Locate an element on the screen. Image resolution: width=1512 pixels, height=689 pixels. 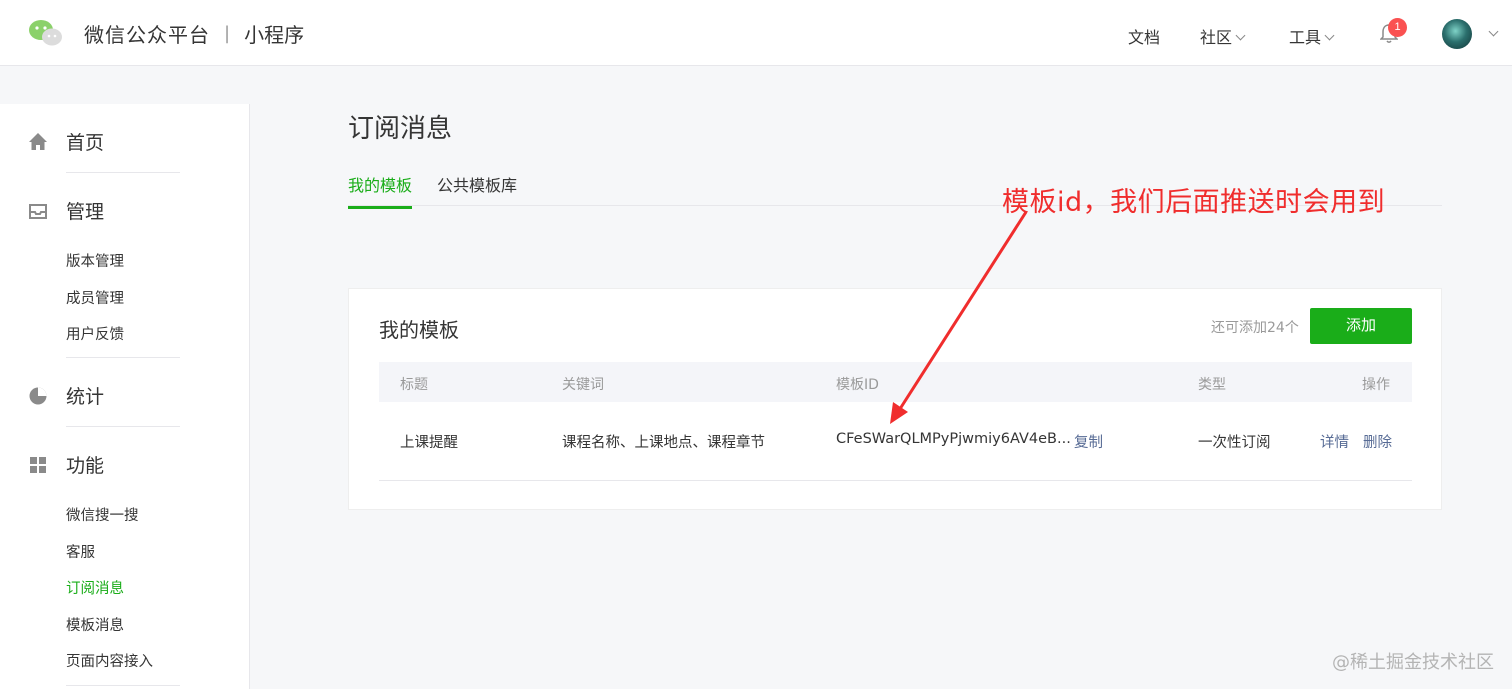
sidebar-item-label: 管理 is located at coordinates (85, 212).